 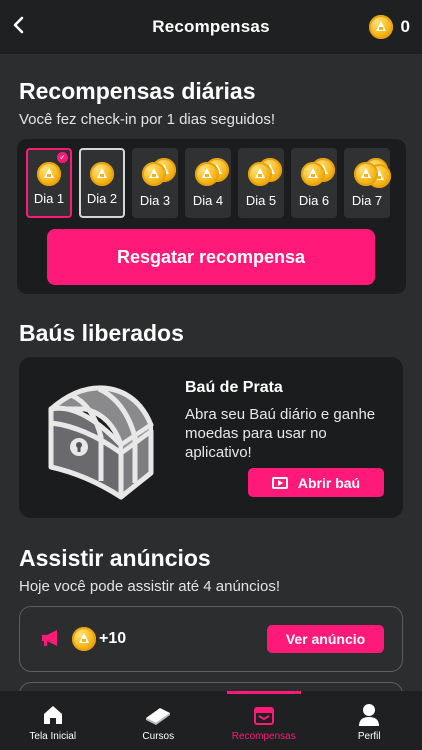 I want to click on day-card-4: Dia 4, so click(x=208, y=183).